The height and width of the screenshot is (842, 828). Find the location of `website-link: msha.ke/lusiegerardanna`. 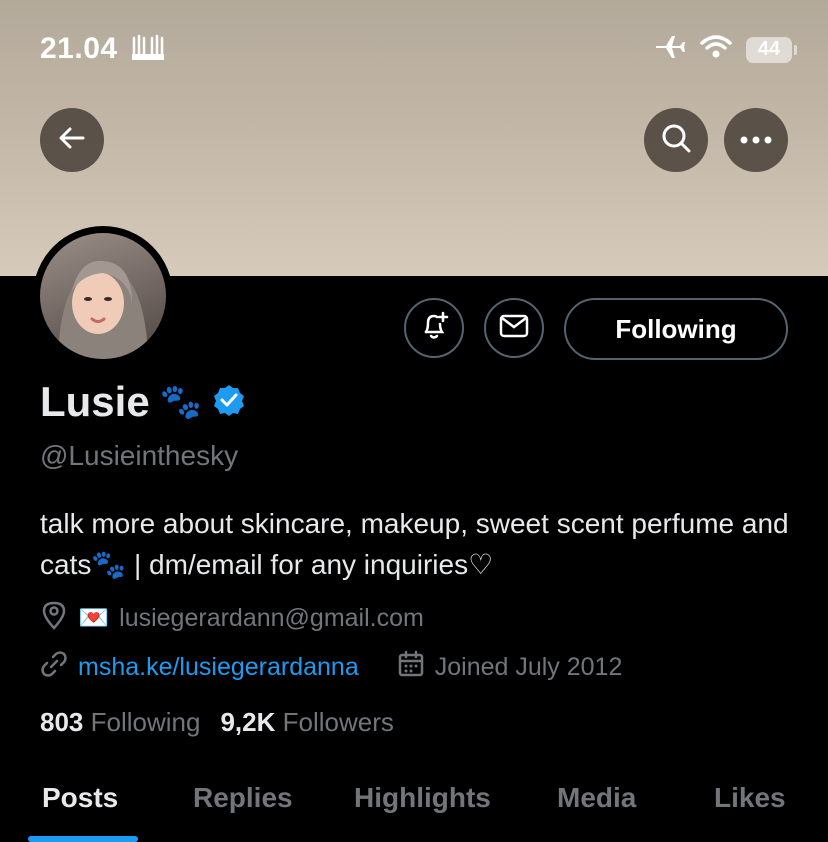

website-link: msha.ke/lusiegerardanna is located at coordinates (218, 667).